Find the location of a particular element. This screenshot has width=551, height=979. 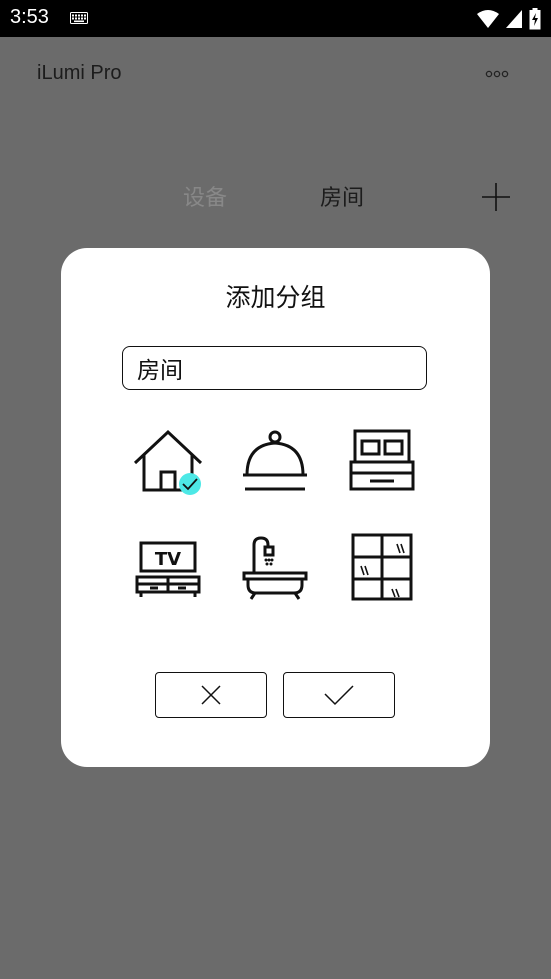

tab-bar: 设备 房间 is located at coordinates (275, 198).